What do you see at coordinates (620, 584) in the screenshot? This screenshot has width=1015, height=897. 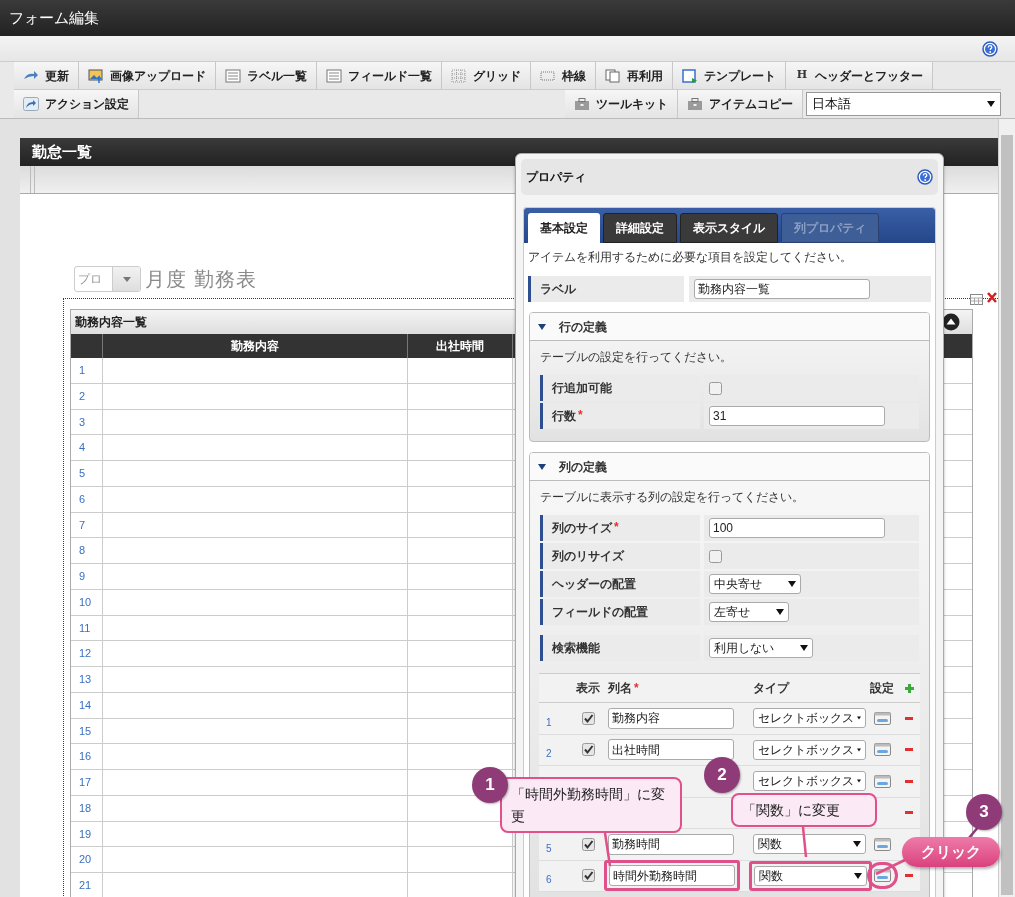 I see `field-label: ヘッダーの配置` at bounding box center [620, 584].